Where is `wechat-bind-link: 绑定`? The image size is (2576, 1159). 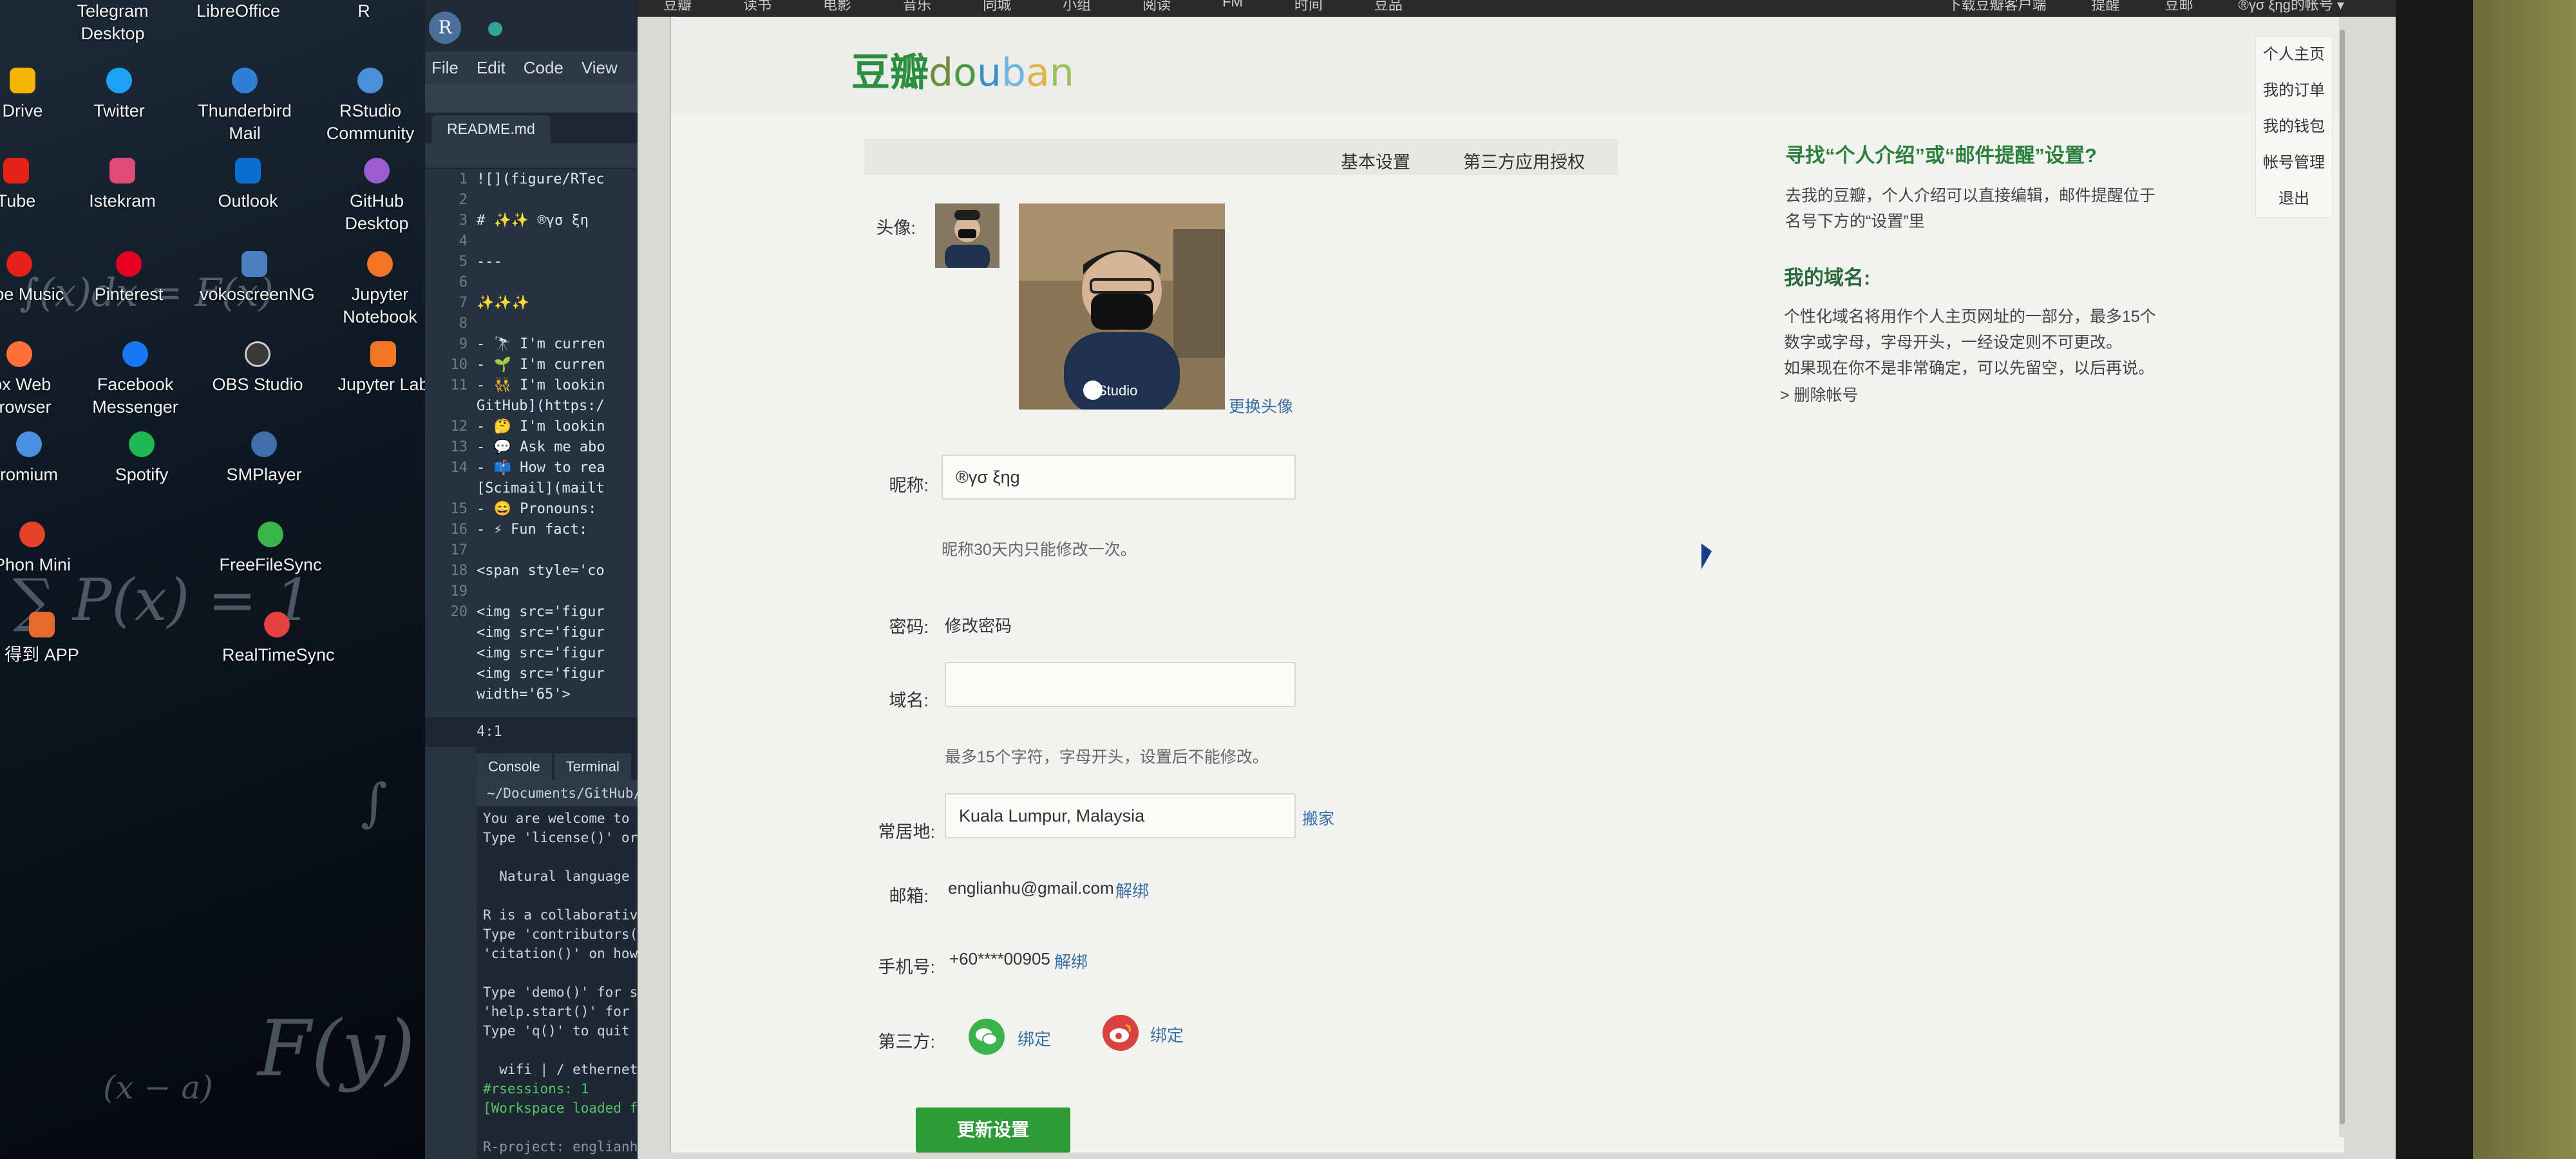 wechat-bind-link: 绑定 is located at coordinates (1034, 1038).